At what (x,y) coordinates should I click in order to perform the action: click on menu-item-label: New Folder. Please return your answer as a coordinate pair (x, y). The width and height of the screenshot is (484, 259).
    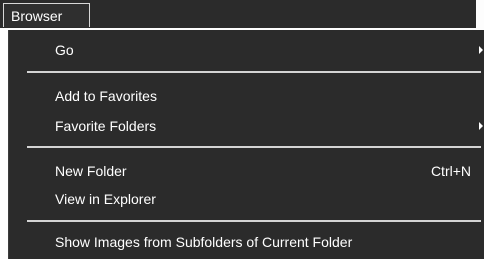
    Looking at the image, I should click on (91, 171).